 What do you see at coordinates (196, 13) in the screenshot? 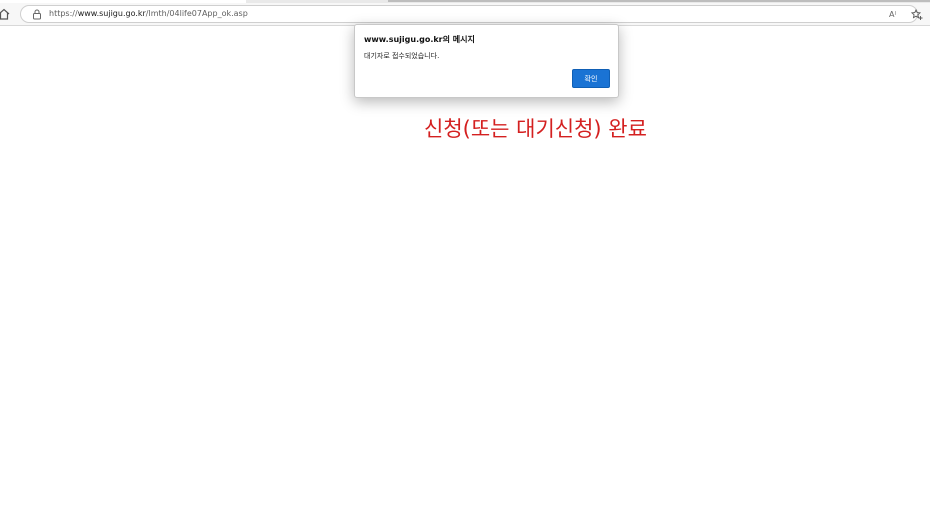
I see `url-path: /lmth/04life07App_ok.asp` at bounding box center [196, 13].